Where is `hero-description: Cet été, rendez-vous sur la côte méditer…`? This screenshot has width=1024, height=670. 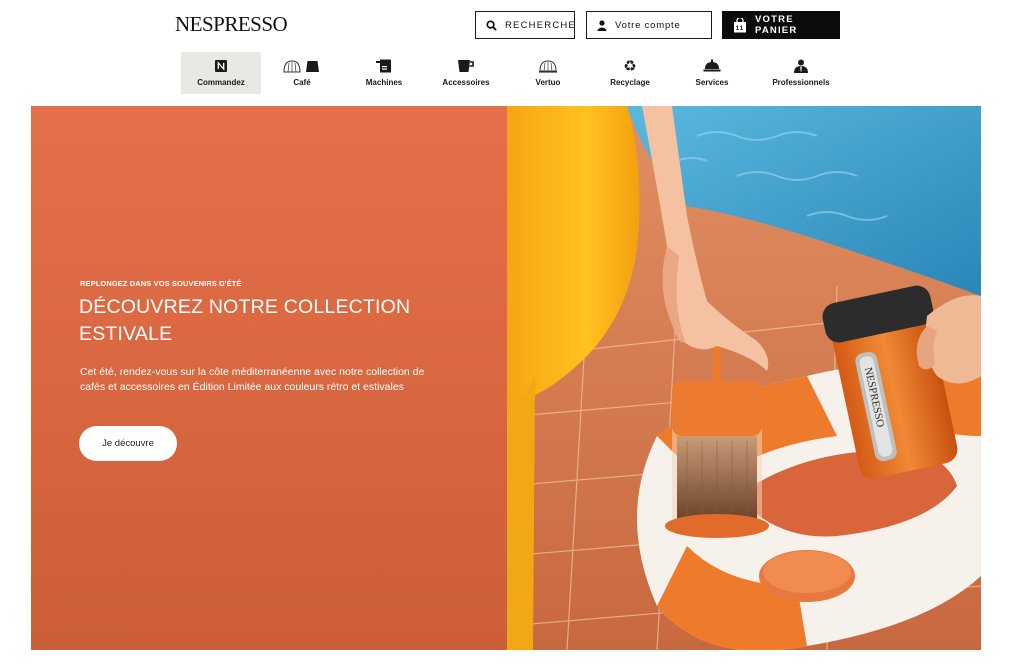
hero-description: Cet été, rendez-vous sur la côte méditer… is located at coordinates (275, 380).